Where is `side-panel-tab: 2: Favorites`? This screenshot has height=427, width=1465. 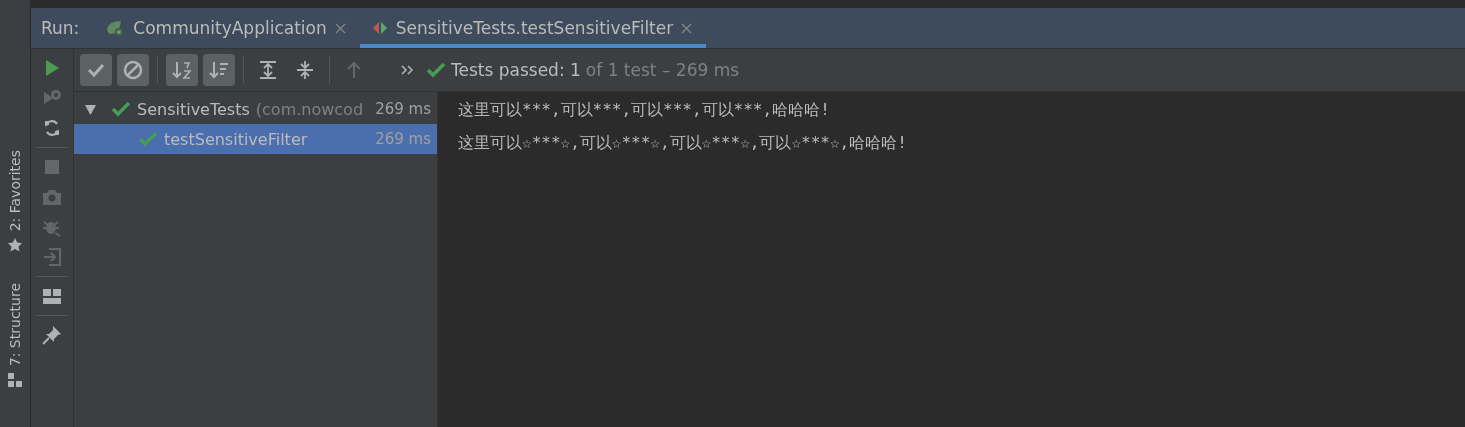
side-panel-tab: 2: Favorites is located at coordinates (15, 191).